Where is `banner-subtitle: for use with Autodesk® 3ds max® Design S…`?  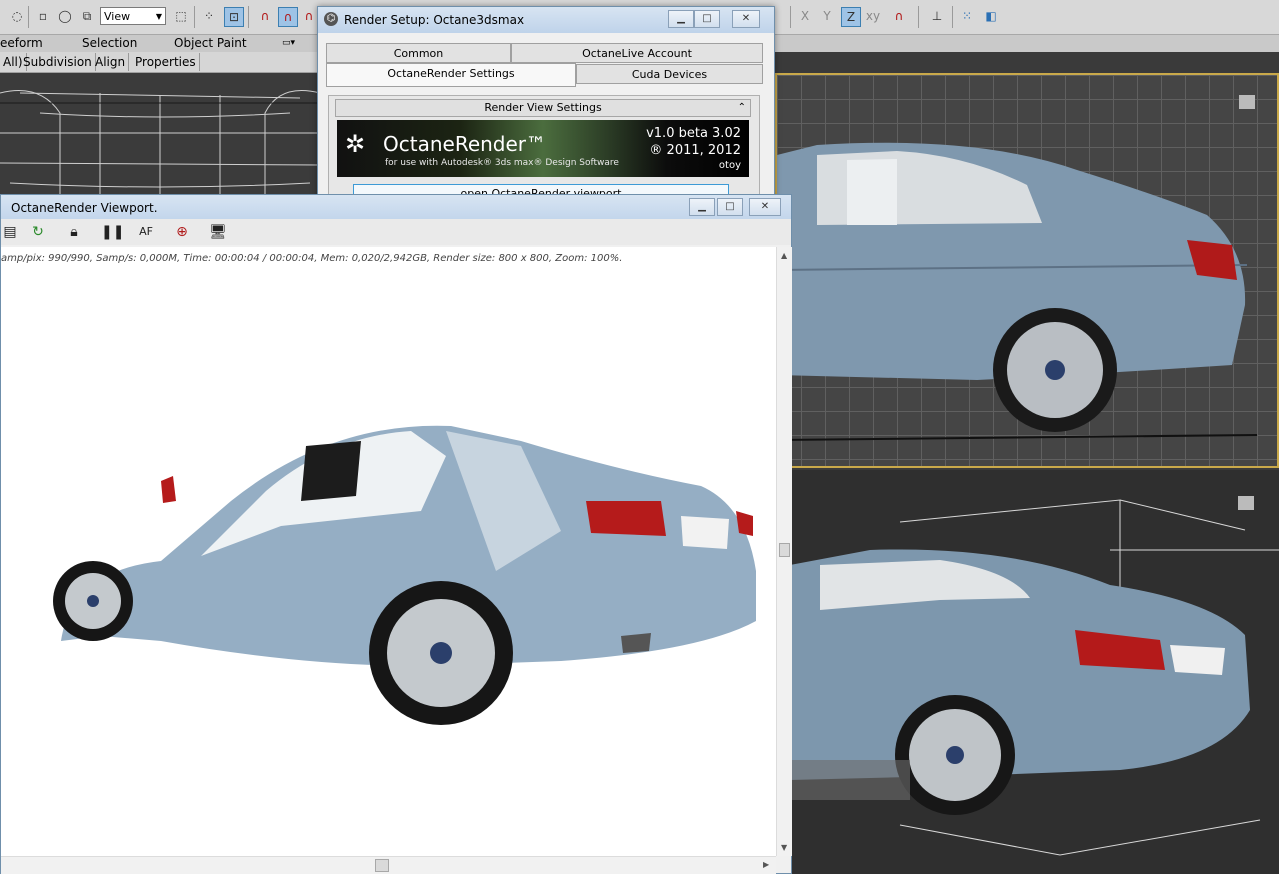
banner-subtitle: for use with Autodesk® 3ds max® Design S… is located at coordinates (502, 163).